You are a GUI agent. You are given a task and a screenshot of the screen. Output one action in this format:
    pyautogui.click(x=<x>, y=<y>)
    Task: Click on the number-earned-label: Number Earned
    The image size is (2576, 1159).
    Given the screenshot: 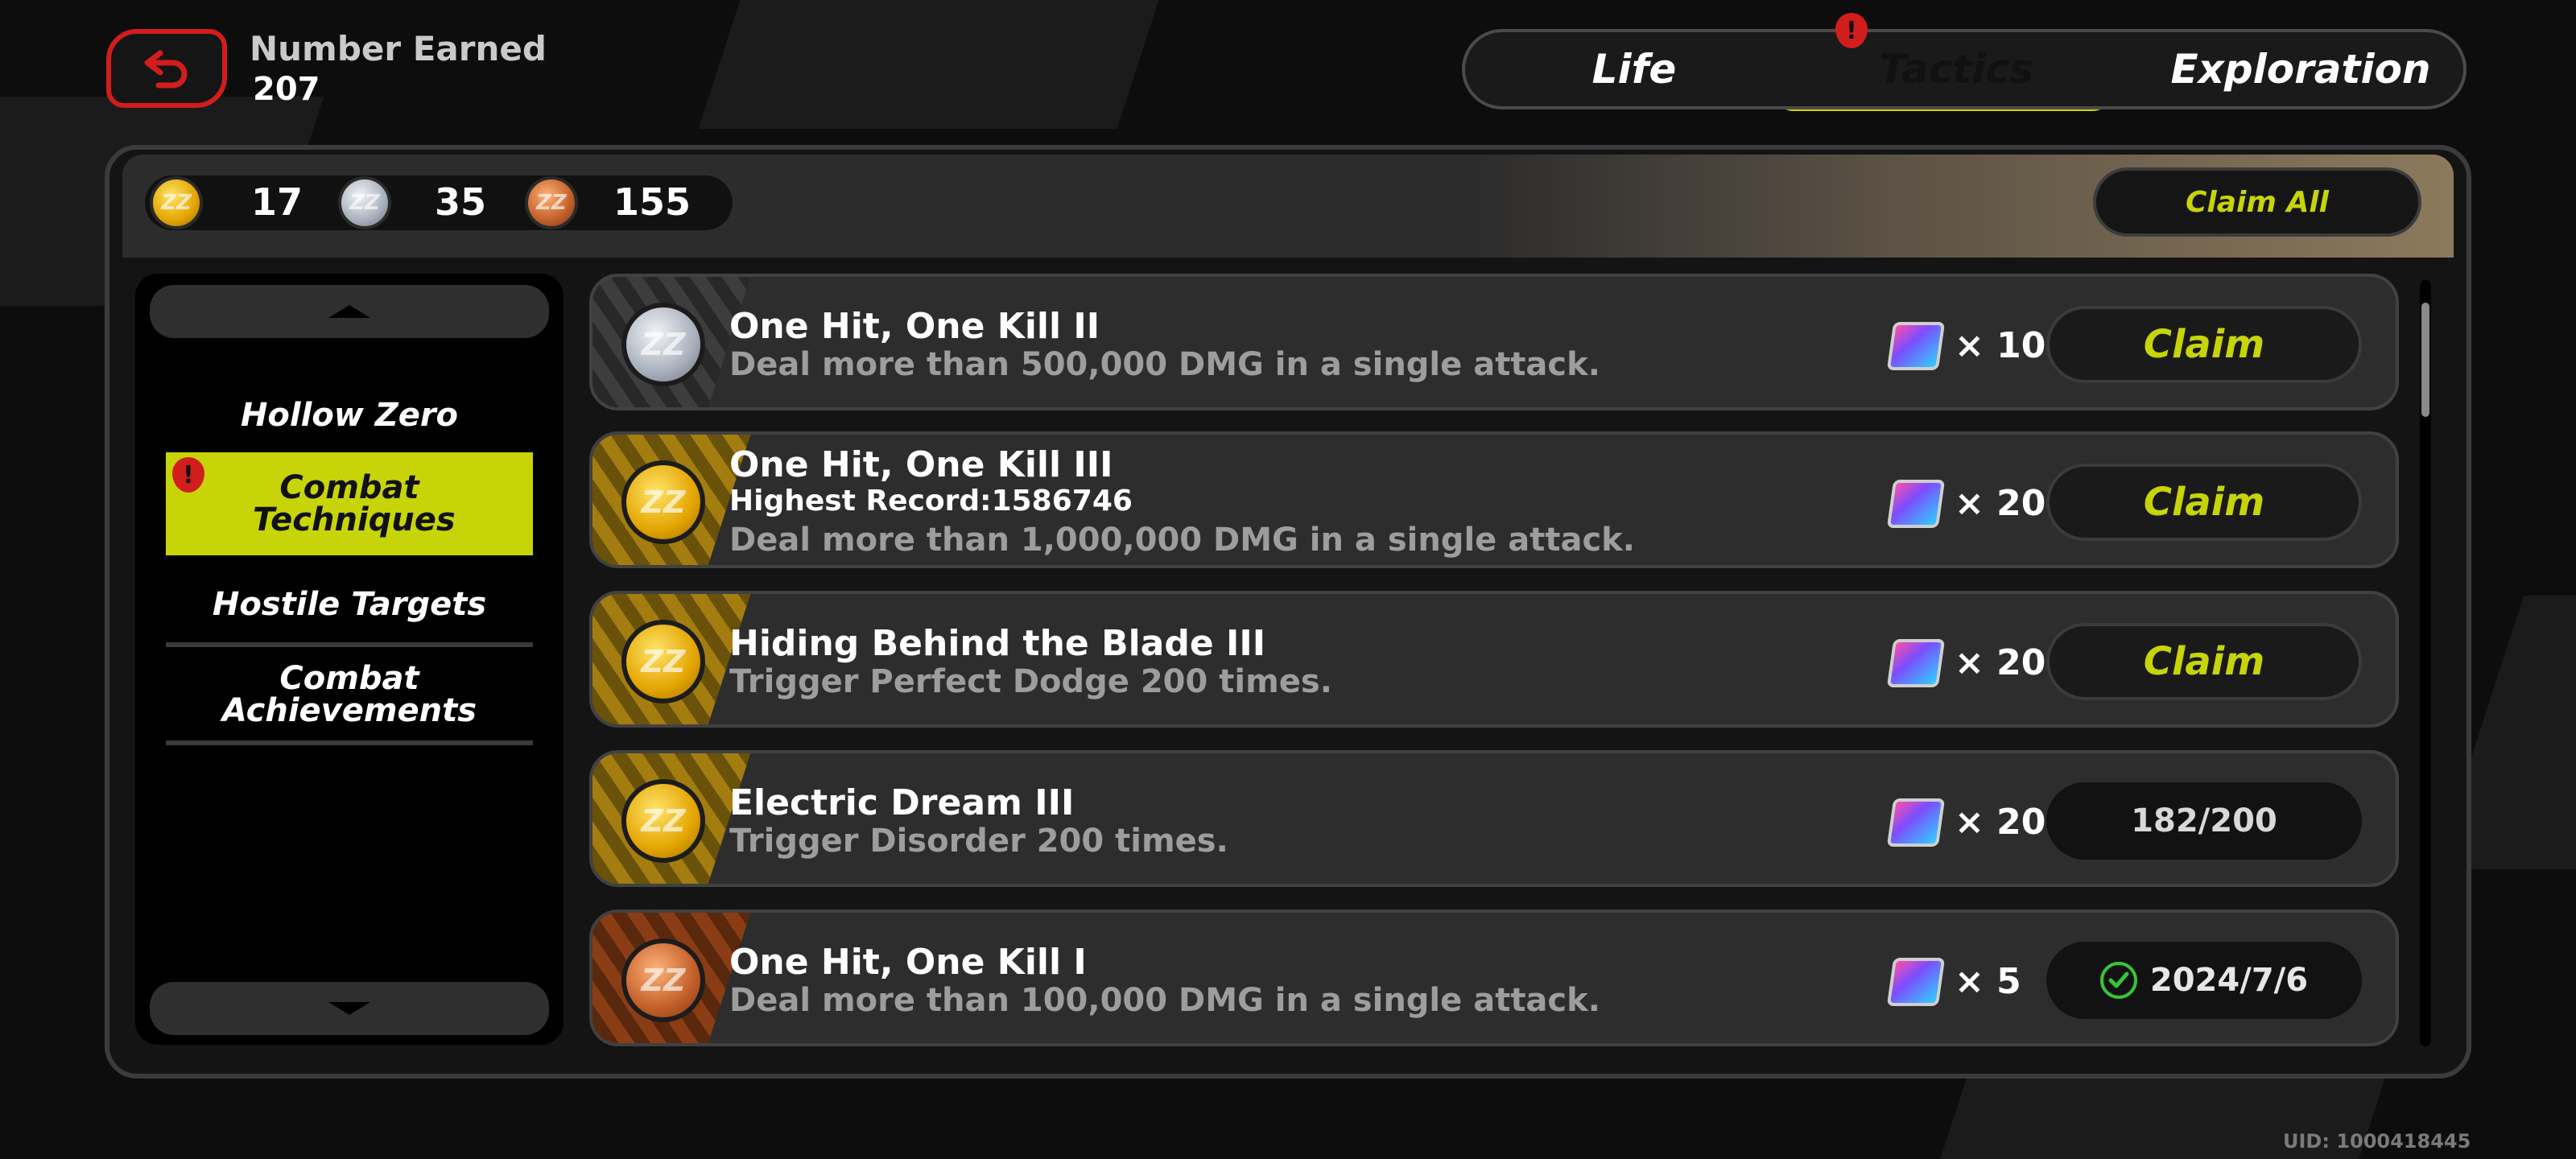 What is the action you would take?
    pyautogui.click(x=398, y=48)
    